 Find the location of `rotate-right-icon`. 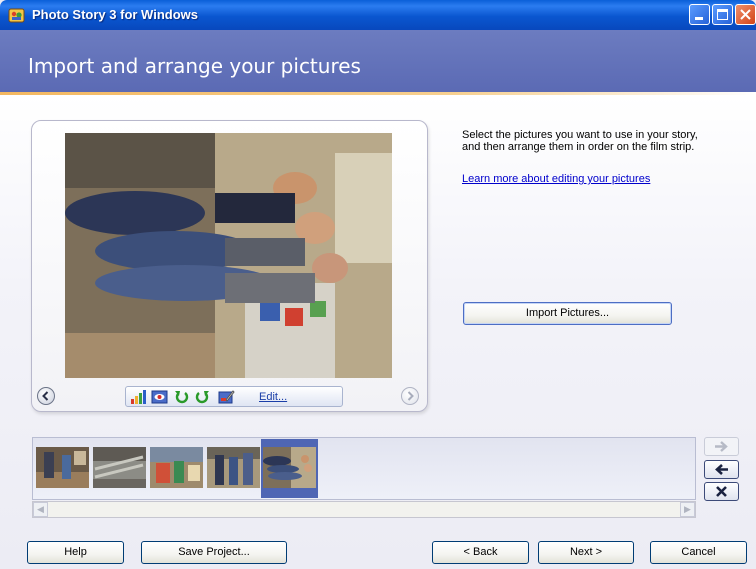

rotate-right-icon is located at coordinates (202, 397).